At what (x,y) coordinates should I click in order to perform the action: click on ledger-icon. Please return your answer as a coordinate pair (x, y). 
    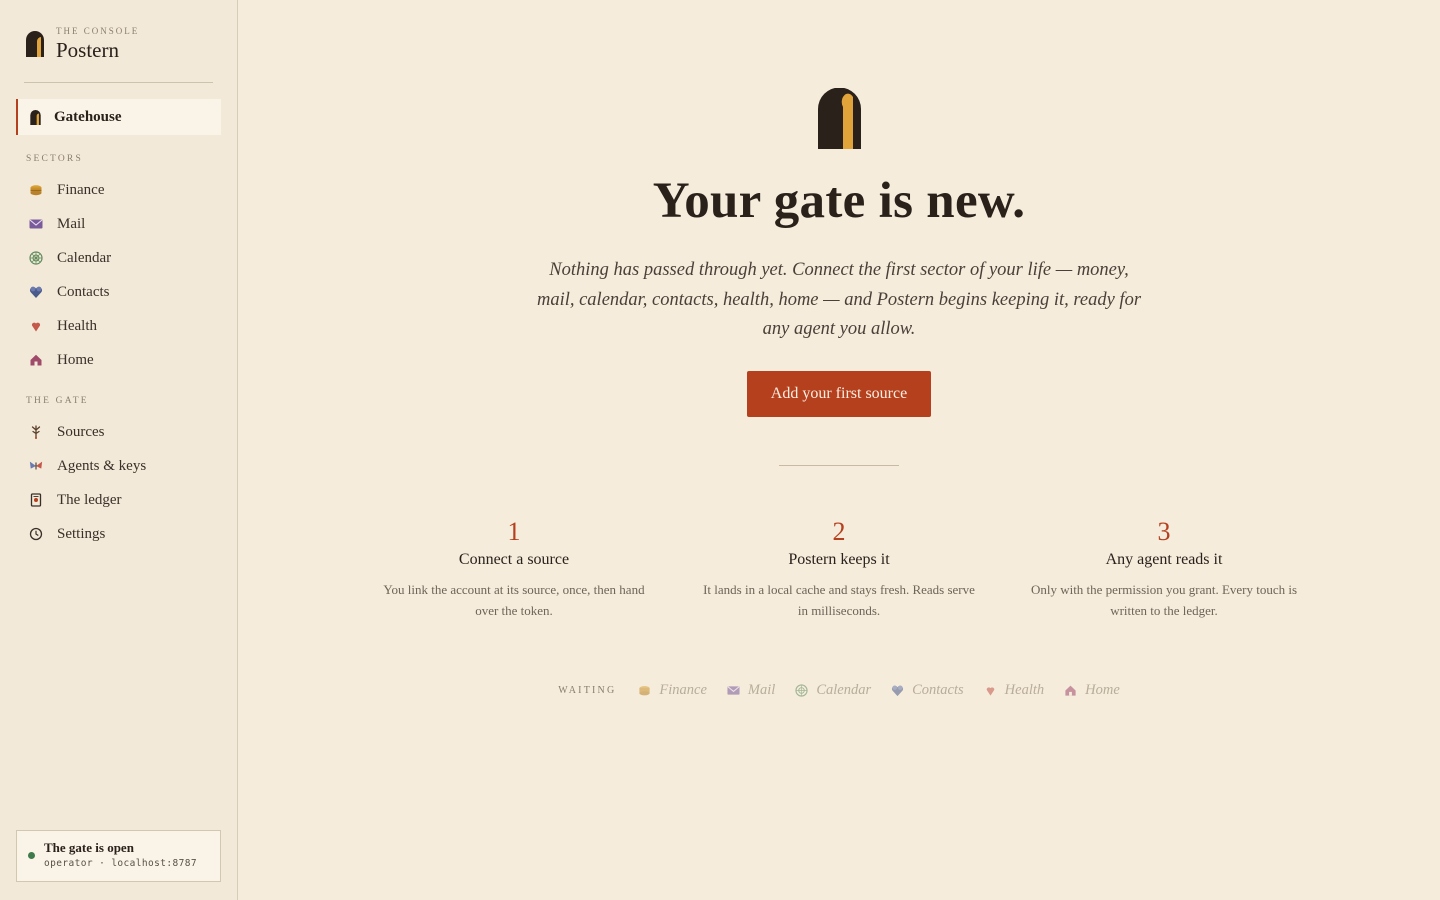
    Looking at the image, I should click on (36, 500).